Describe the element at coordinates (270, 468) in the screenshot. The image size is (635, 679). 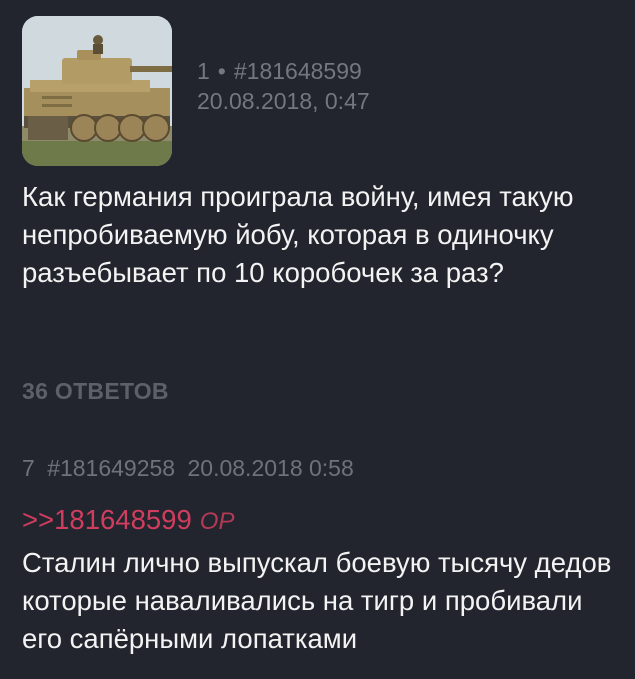
I see `reply-datetime: 20.08.2018 0:58` at that location.